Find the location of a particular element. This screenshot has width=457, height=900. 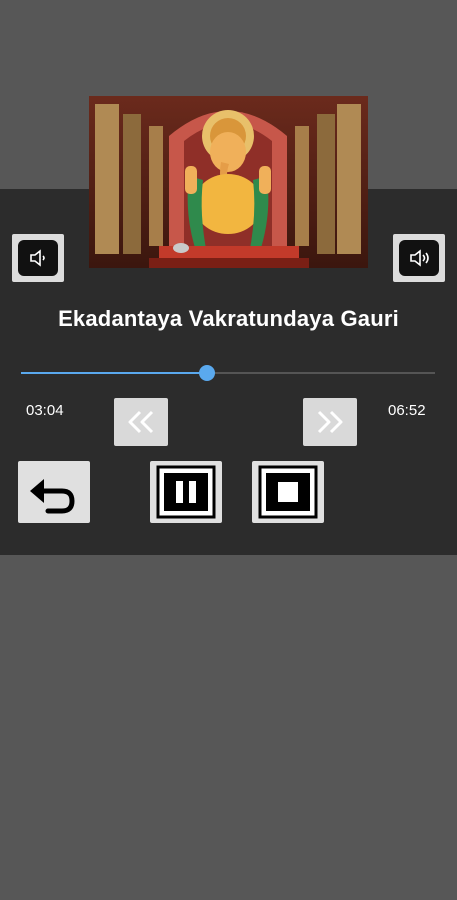

album-artwork is located at coordinates (228, 182).